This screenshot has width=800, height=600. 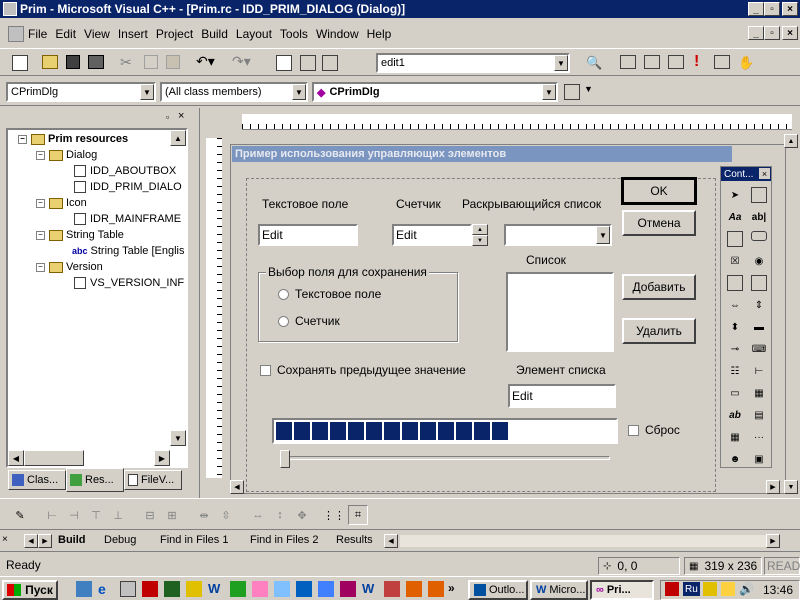 I want to click on editor-scroll-down: ▼, so click(x=791, y=487).